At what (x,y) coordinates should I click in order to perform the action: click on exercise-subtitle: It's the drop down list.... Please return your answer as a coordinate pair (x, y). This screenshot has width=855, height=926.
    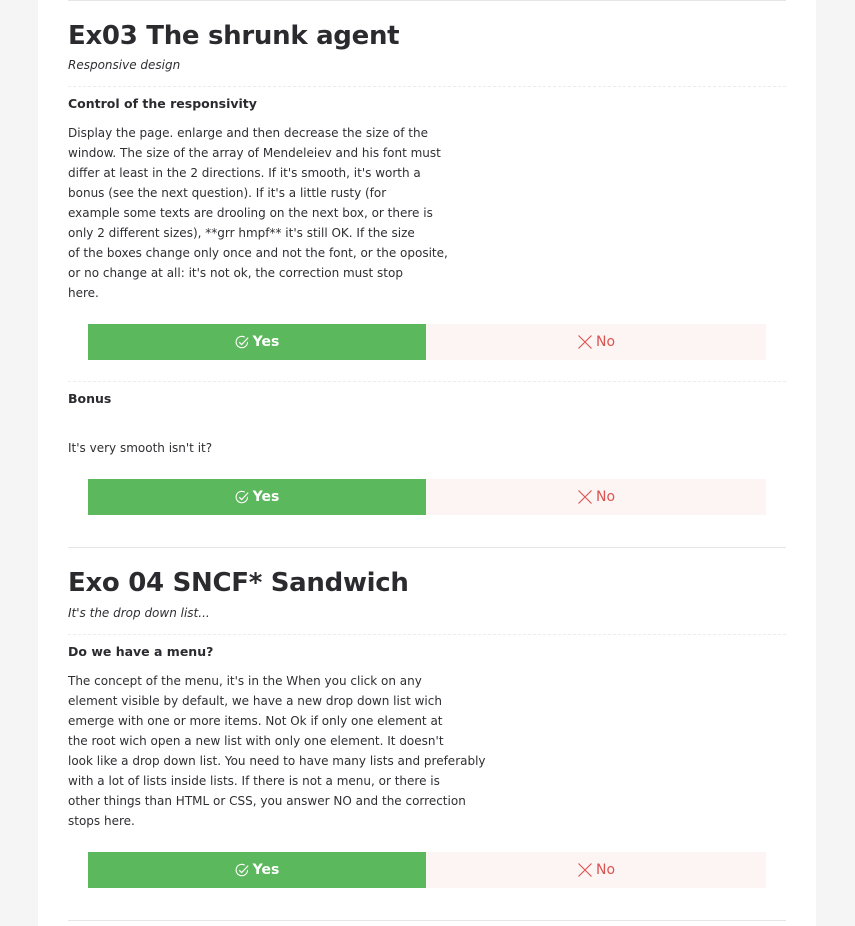
    Looking at the image, I should click on (139, 613).